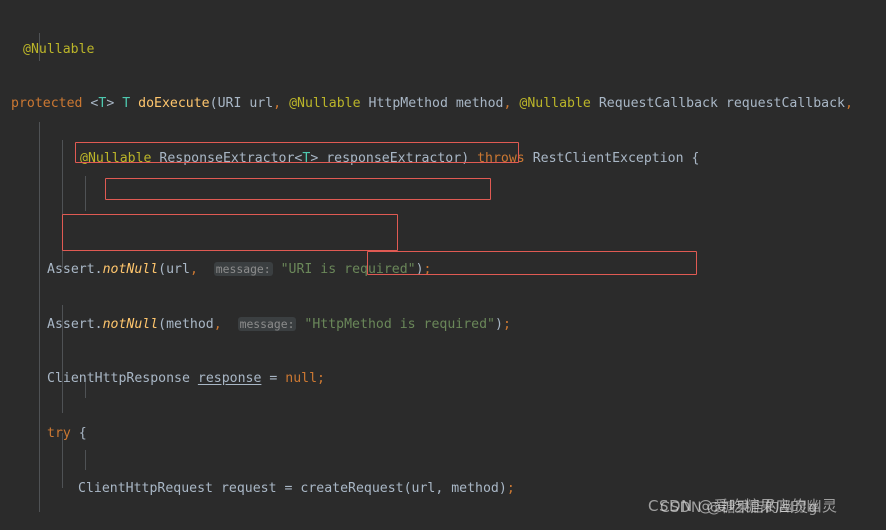  What do you see at coordinates (739, 508) in the screenshot?
I see `watermark-secondary: CSDN @糖果店的幽灵g` at bounding box center [739, 508].